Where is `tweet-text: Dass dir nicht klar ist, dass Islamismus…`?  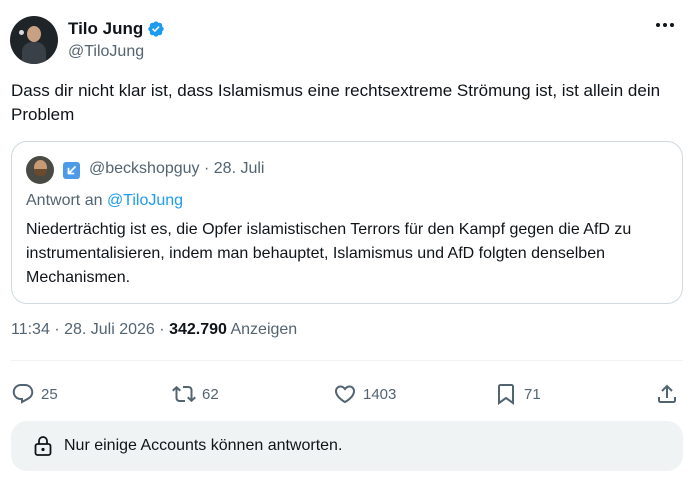
tweet-text: Dass dir nicht klar ist, dass Islamismus… is located at coordinates (336, 102).